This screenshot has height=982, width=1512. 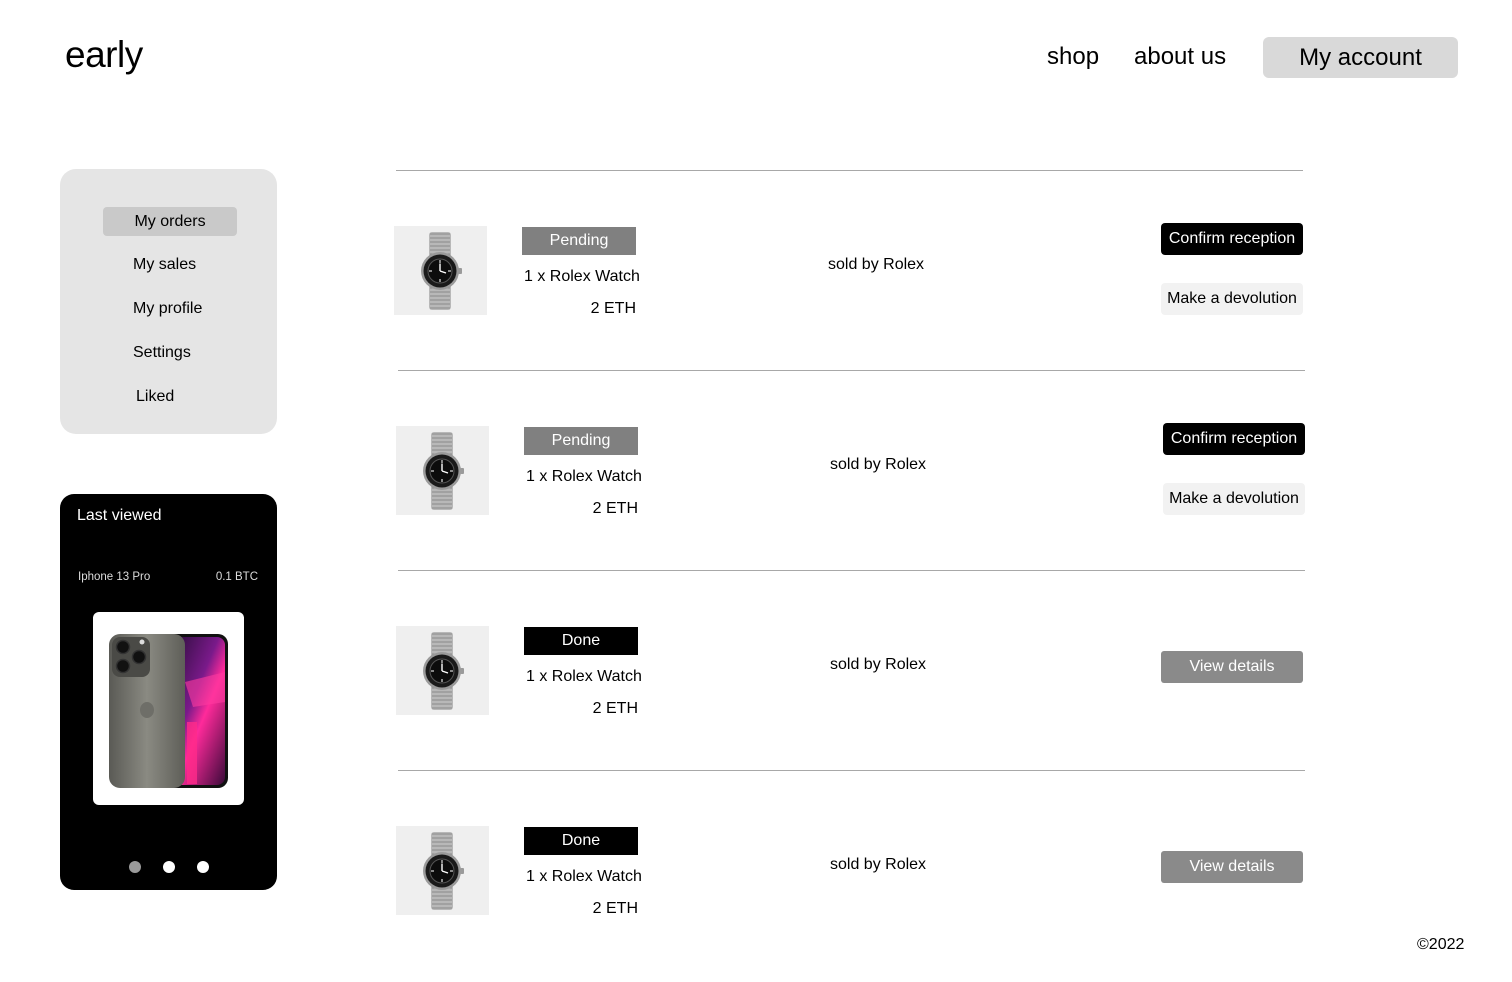 I want to click on last-viewed-panel: Last viewed Iphone 13 Pro 0.1 BTC, so click(x=168, y=692).